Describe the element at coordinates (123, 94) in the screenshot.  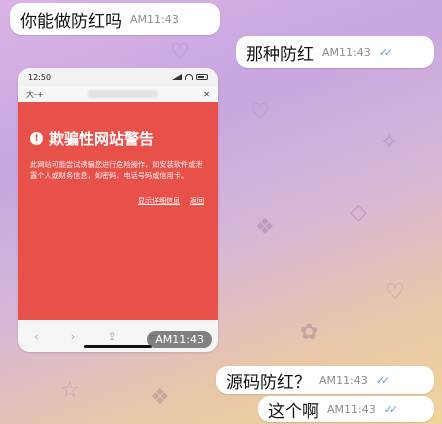
I see `blurred-url` at that location.